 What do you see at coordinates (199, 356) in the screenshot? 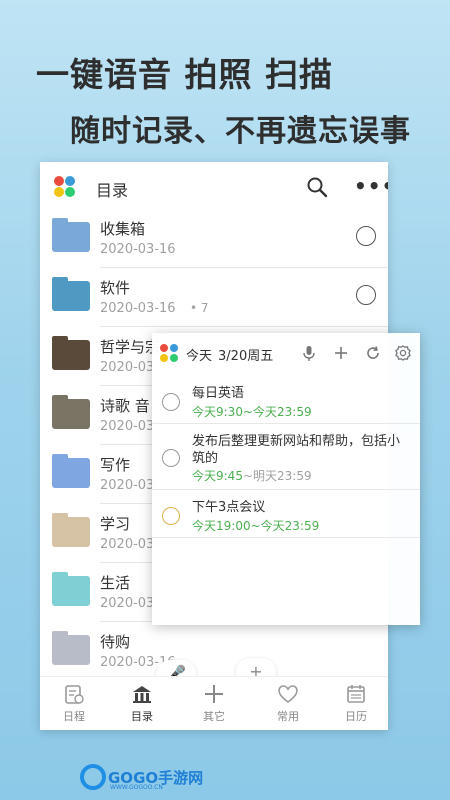
I see `today-label: 今天` at bounding box center [199, 356].